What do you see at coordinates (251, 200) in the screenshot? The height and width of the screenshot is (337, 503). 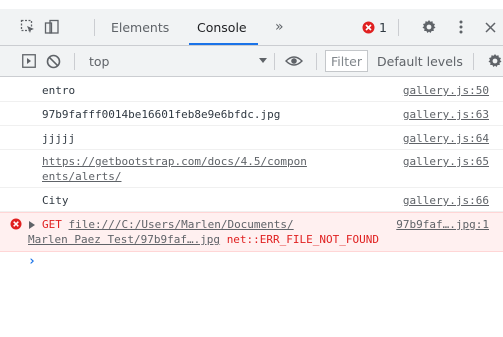 I see `console-message: City gallery.js:66` at bounding box center [251, 200].